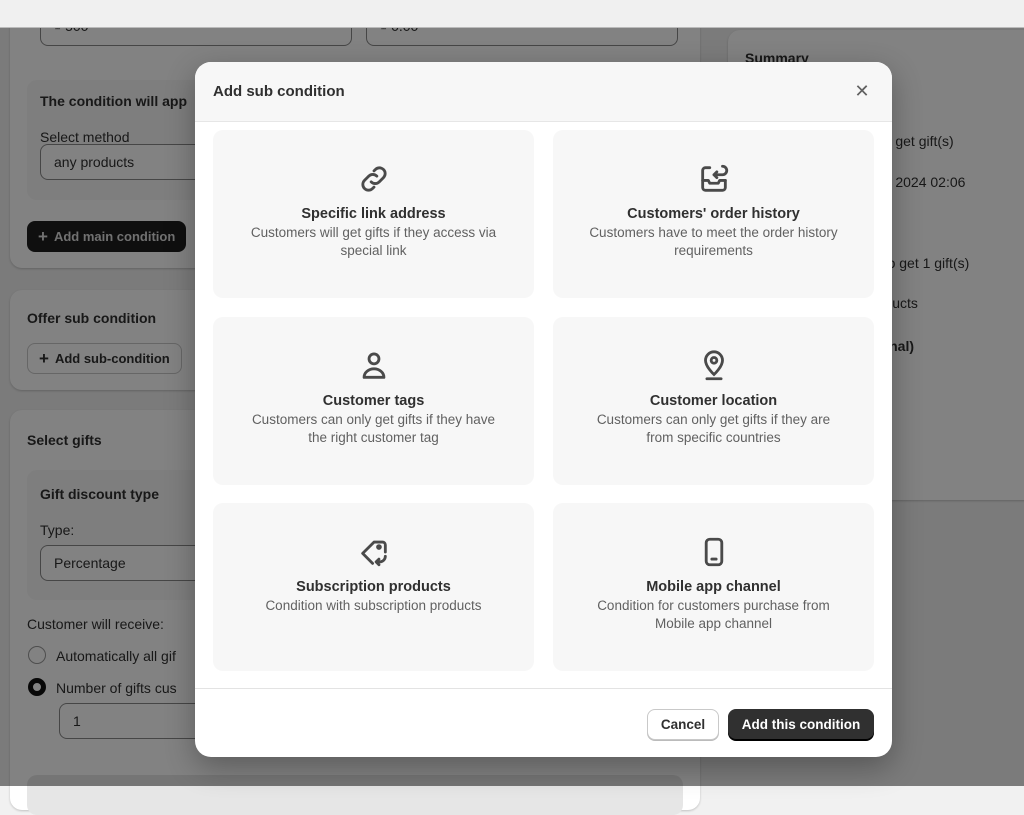  What do you see at coordinates (713, 365) in the screenshot?
I see `location-pin-icon` at bounding box center [713, 365].